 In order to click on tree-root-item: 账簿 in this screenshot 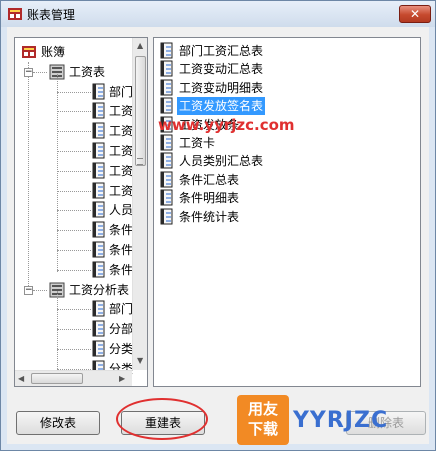, I will do `click(73, 52)`.